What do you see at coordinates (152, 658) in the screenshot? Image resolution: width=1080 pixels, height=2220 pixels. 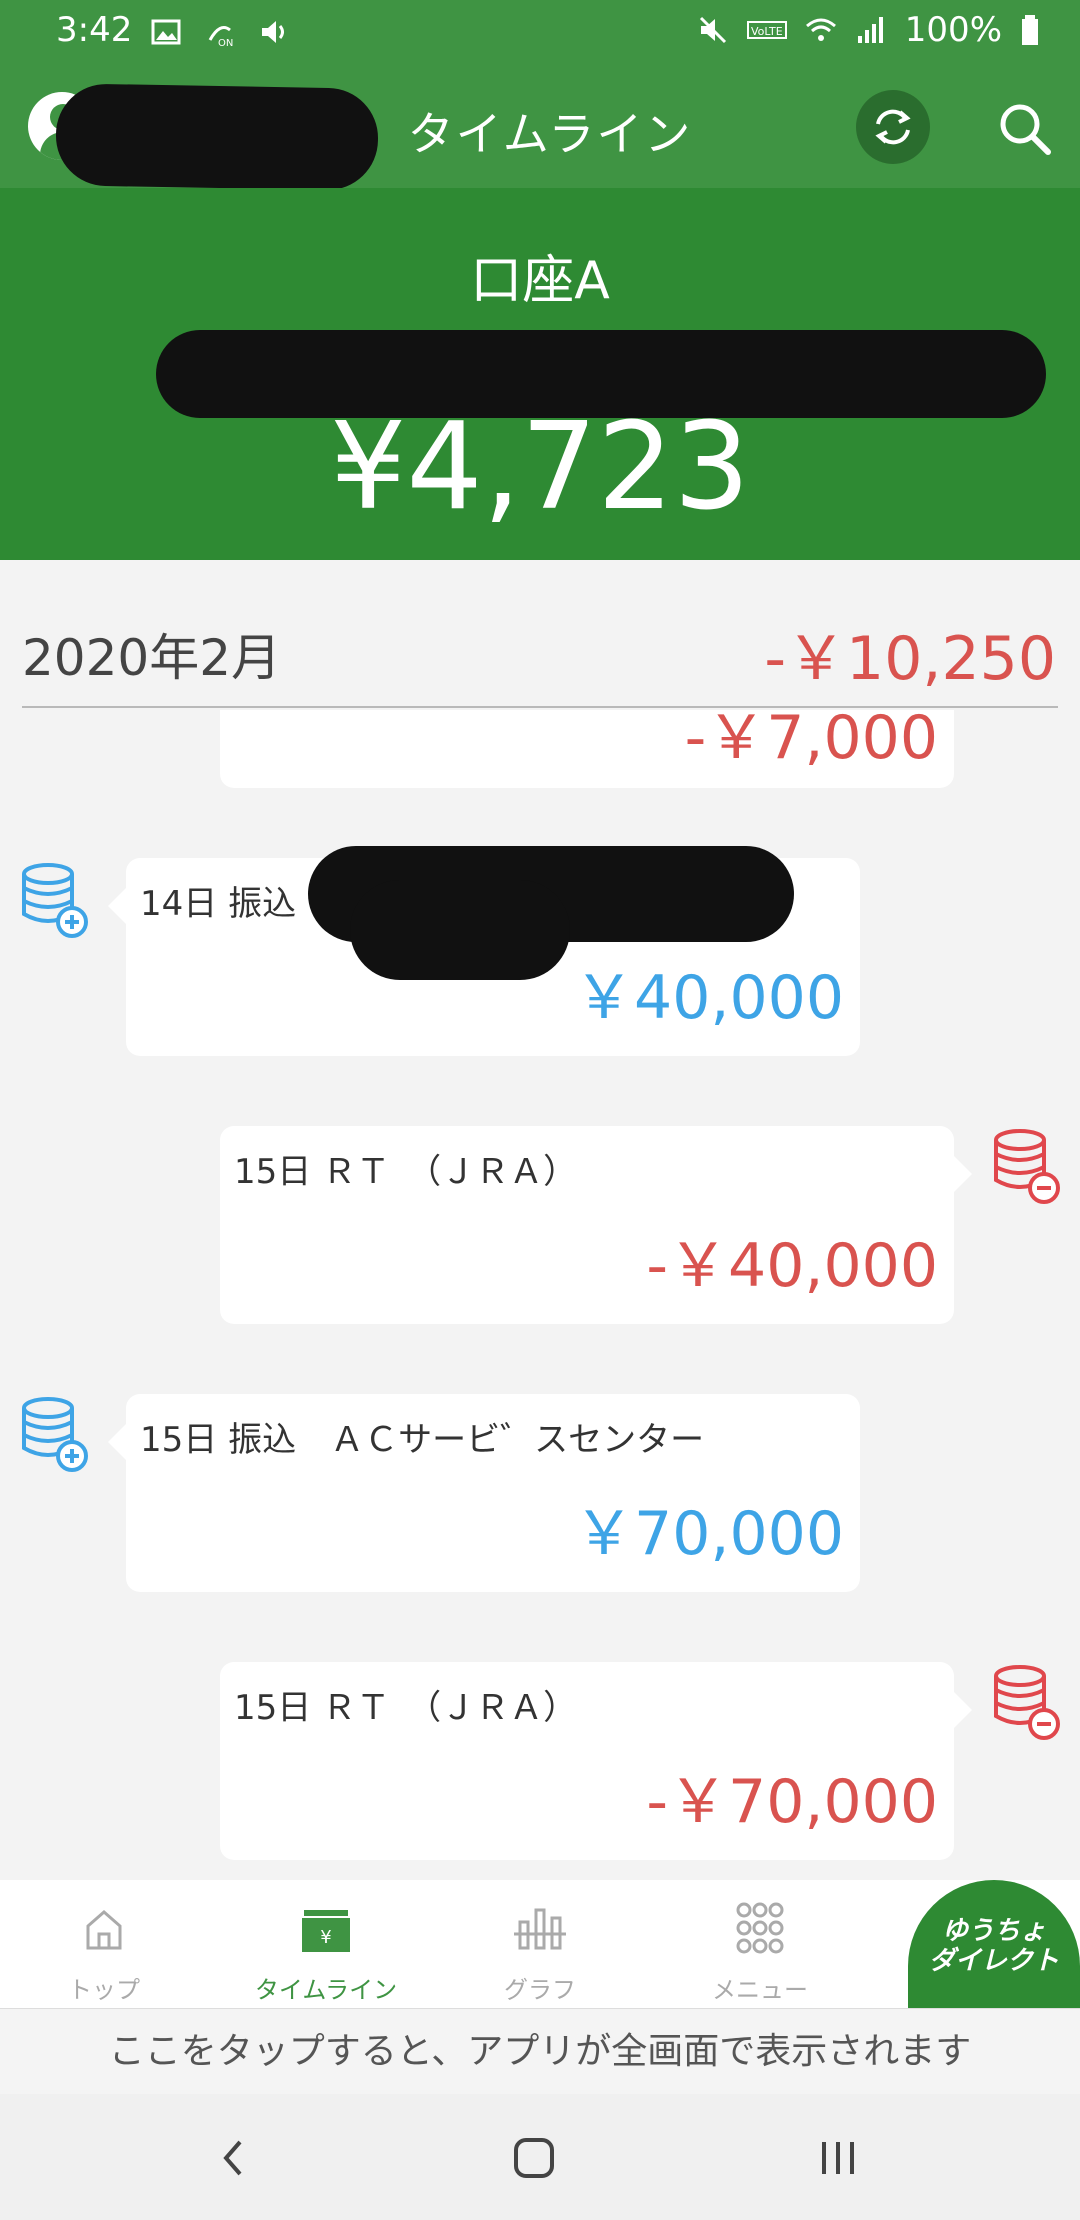 I see `month-label: 2020年2月` at bounding box center [152, 658].